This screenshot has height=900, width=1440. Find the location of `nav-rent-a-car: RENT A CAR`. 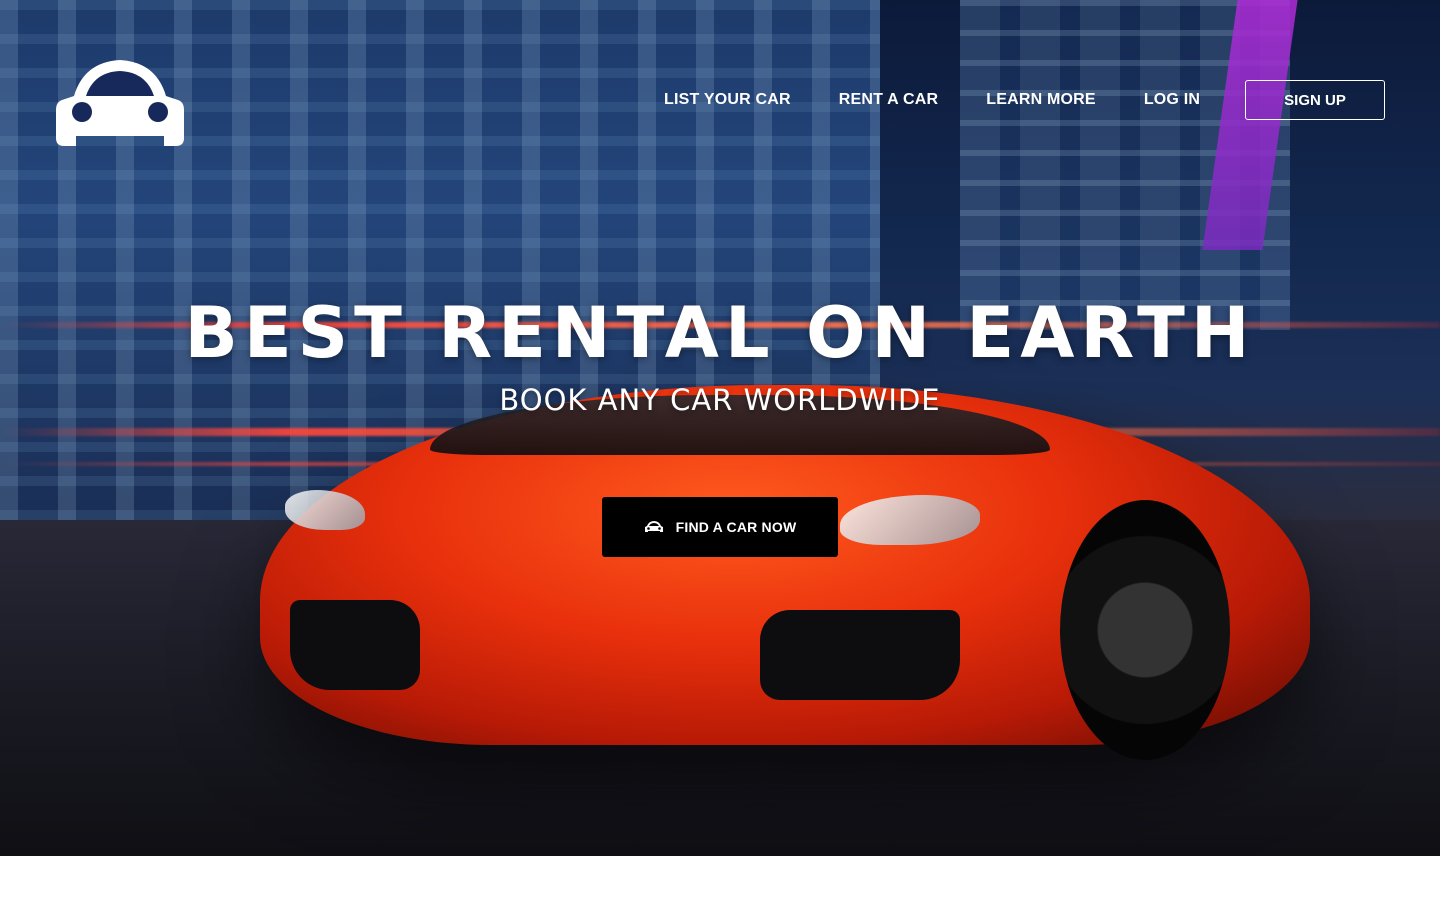

nav-rent-a-car: RENT A CAR is located at coordinates (888, 100).